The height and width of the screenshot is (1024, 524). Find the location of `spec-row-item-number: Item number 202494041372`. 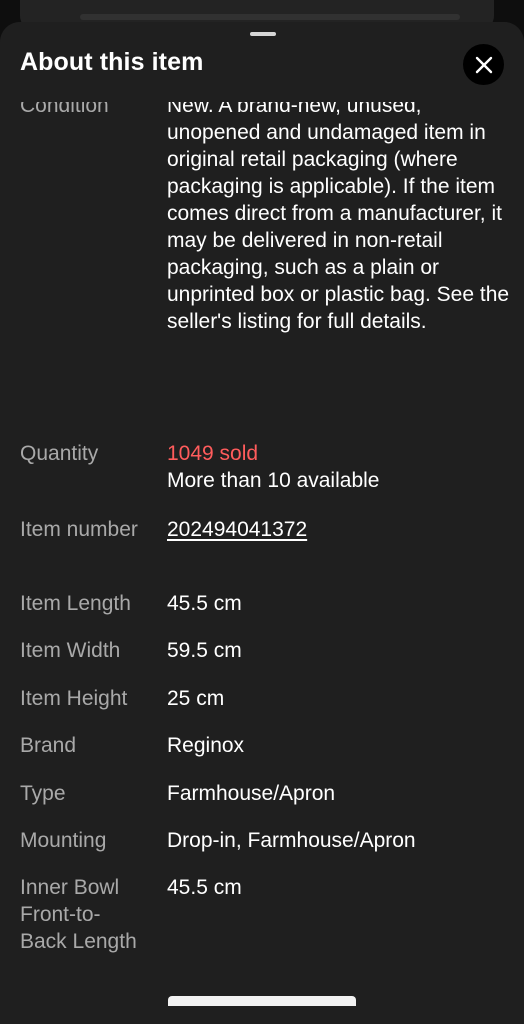

spec-row-item-number: Item number 202494041372 is located at coordinates (265, 545).